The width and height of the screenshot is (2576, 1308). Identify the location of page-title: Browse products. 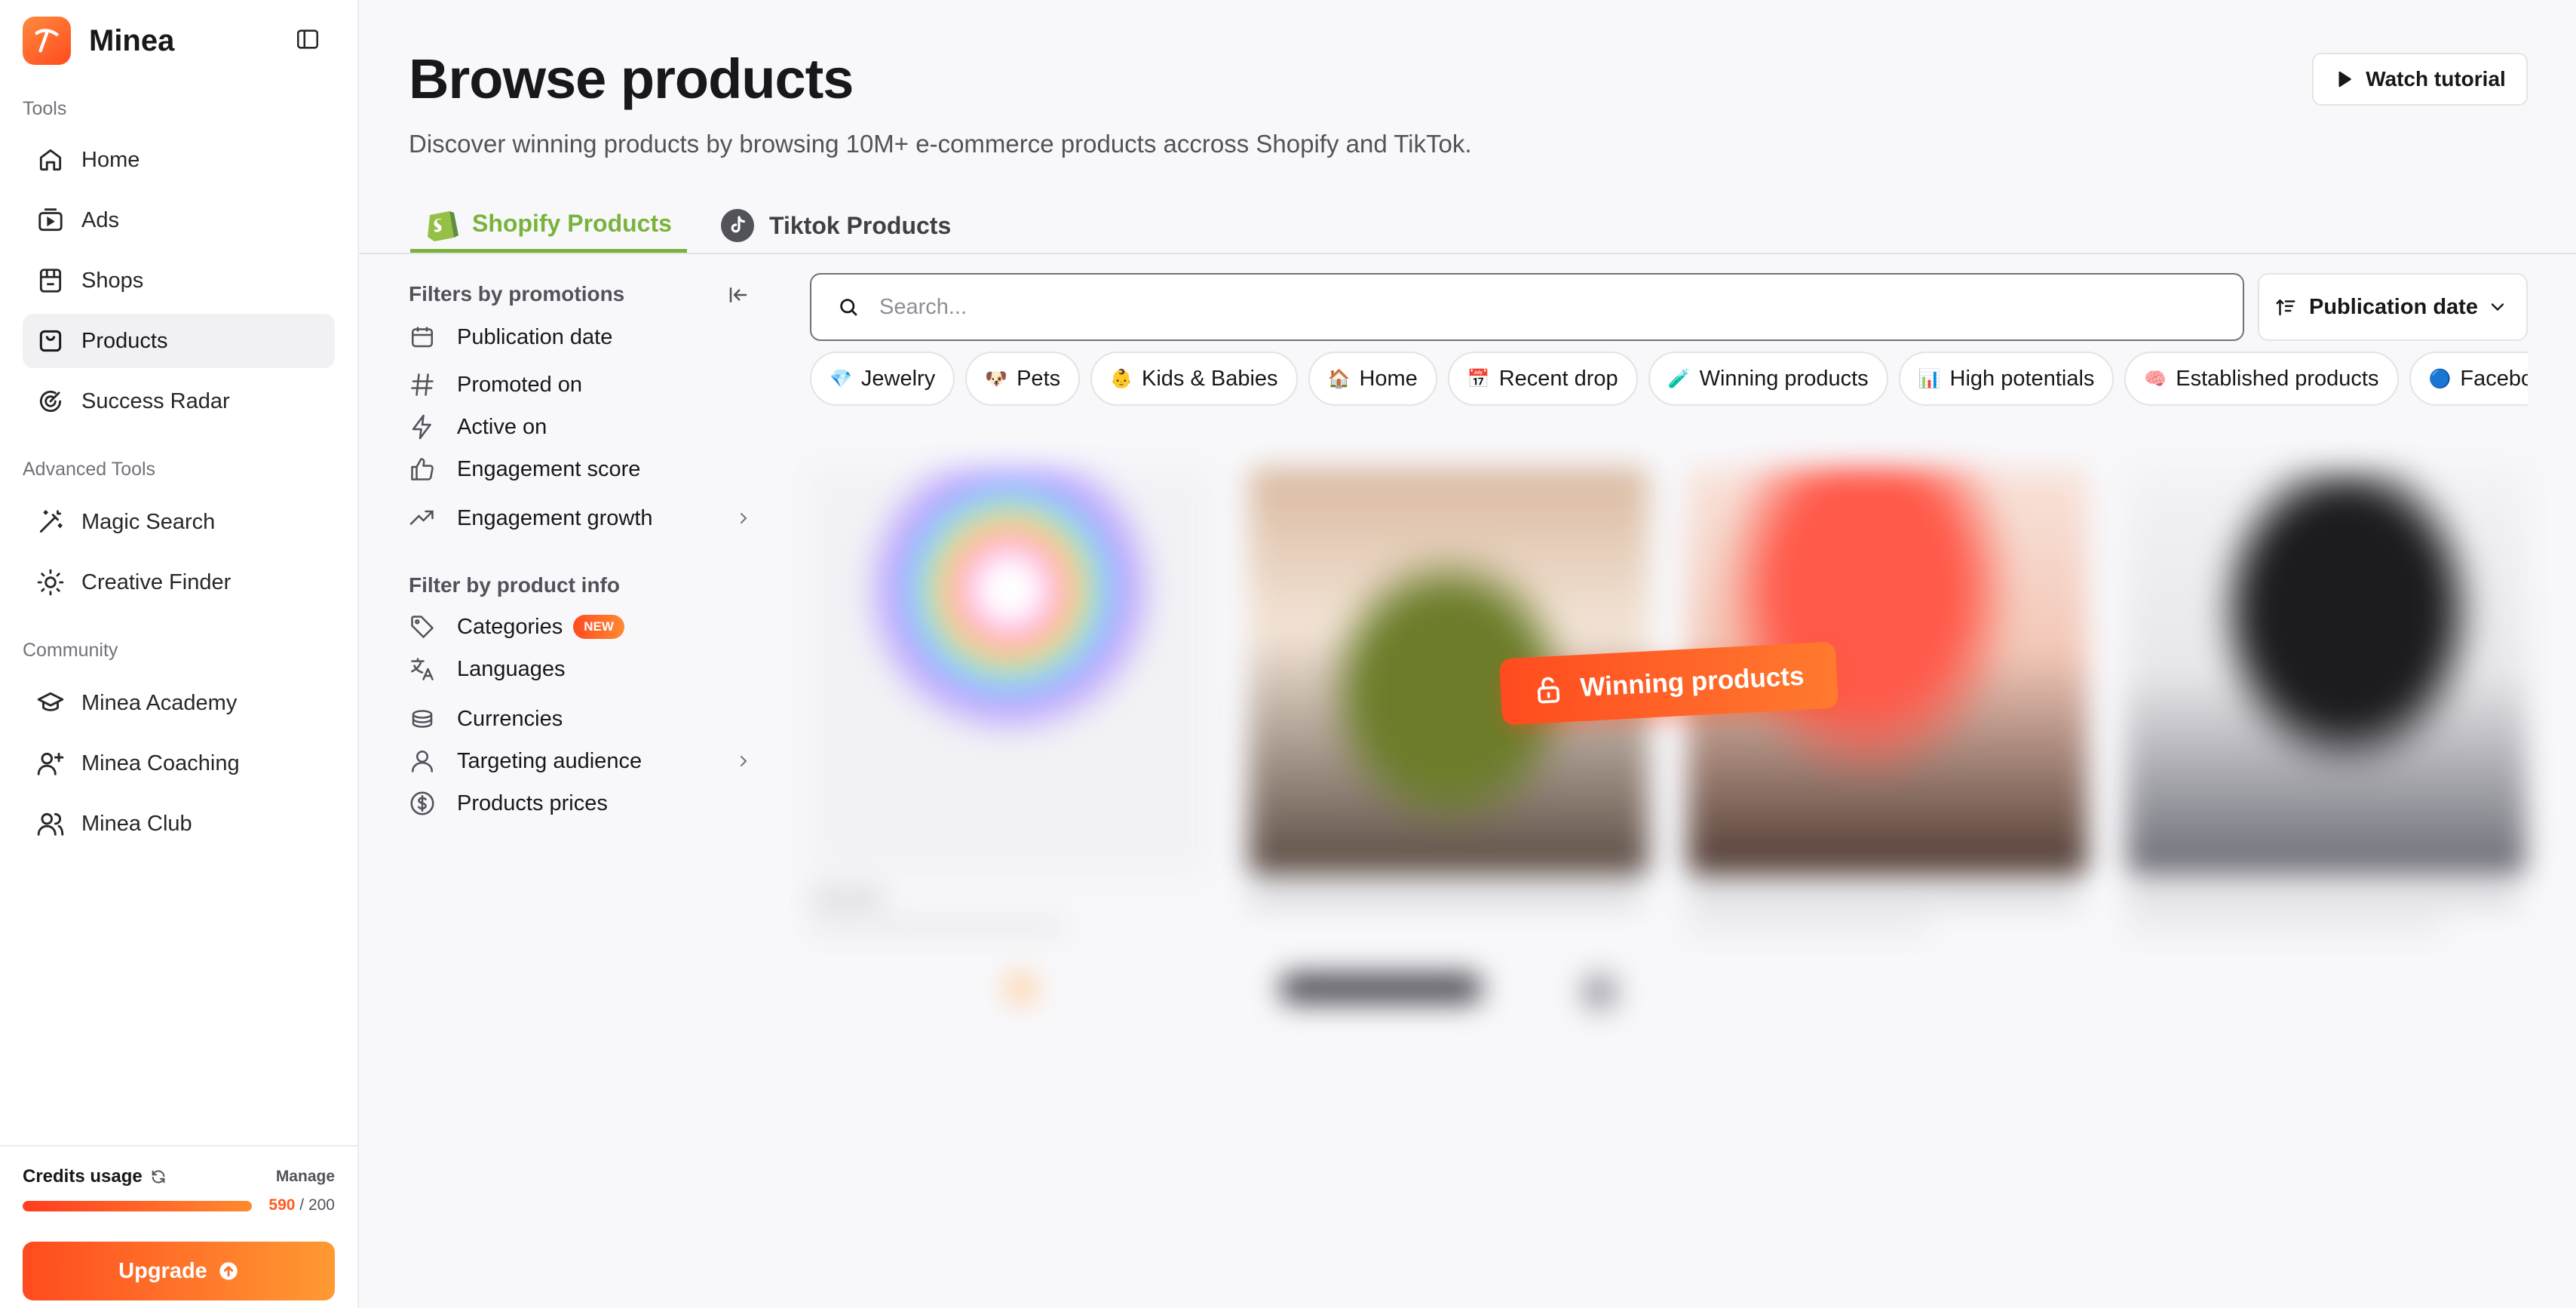
(631, 79).